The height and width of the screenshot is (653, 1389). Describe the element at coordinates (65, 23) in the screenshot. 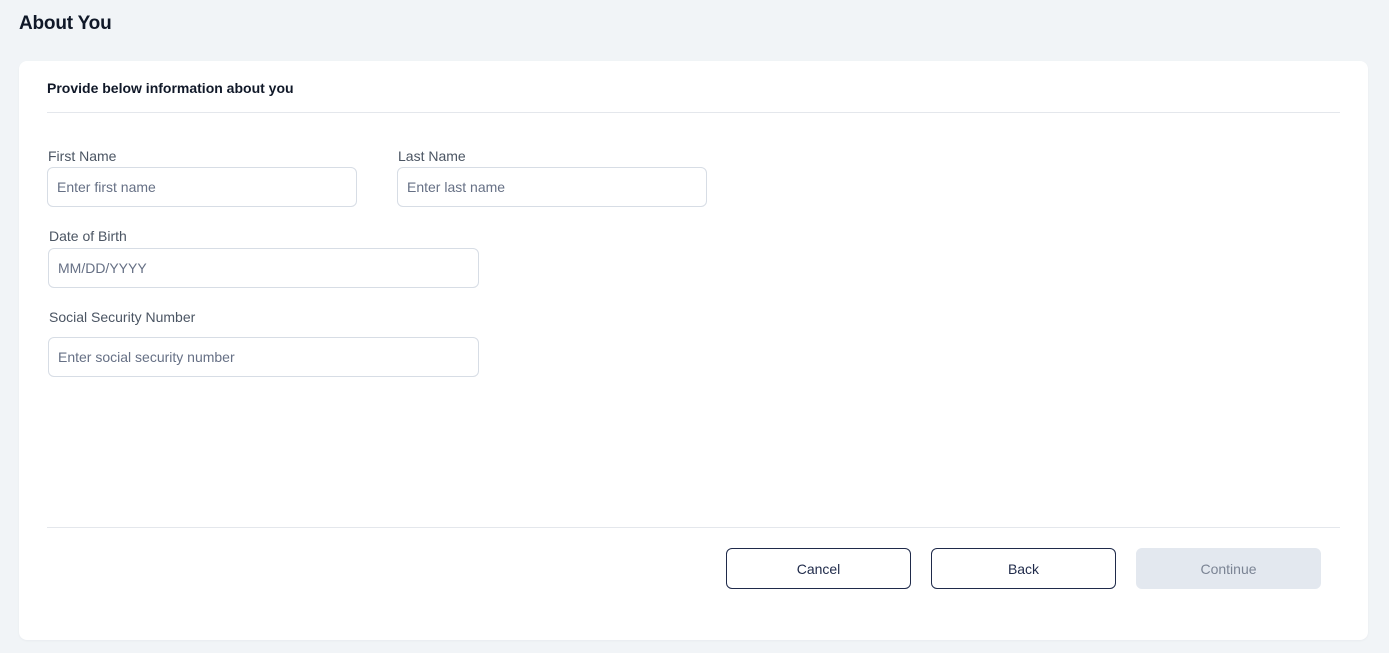

I see `page-title: About You` at that location.